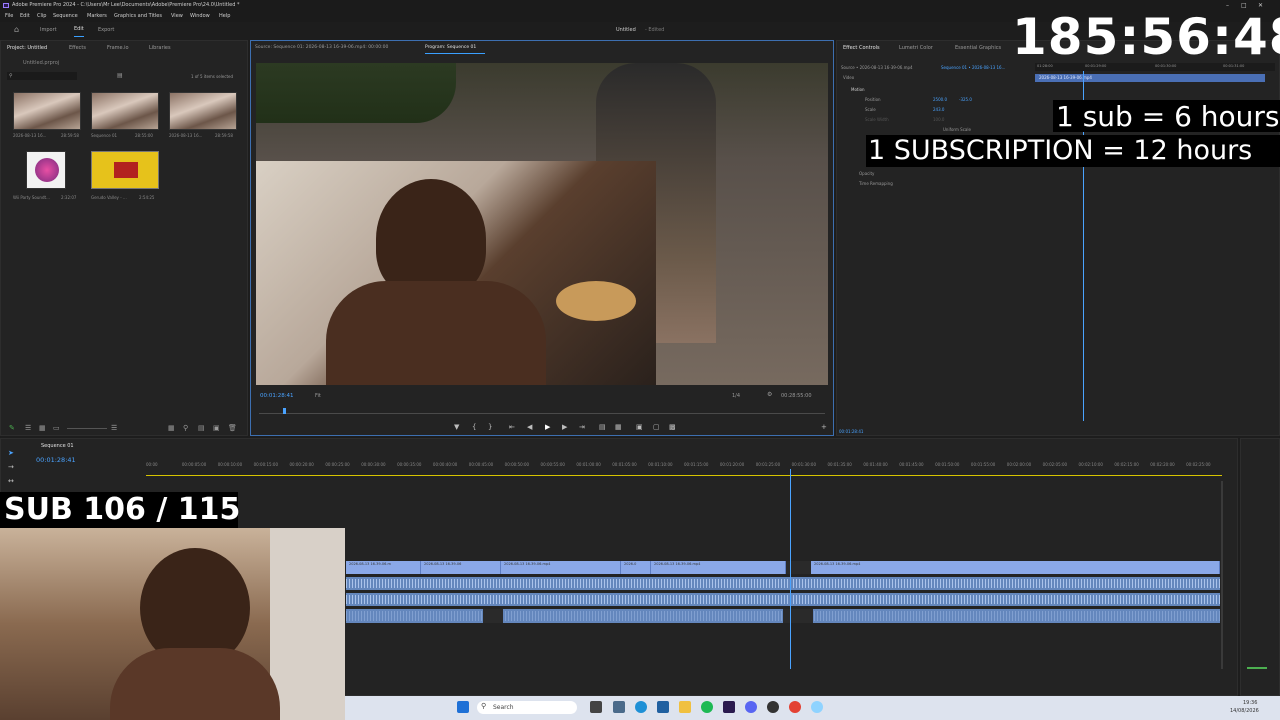 The width and height of the screenshot is (1280, 720). What do you see at coordinates (11, 481) in the screenshot?
I see `ripple-edit-icon: ↔` at bounding box center [11, 481].